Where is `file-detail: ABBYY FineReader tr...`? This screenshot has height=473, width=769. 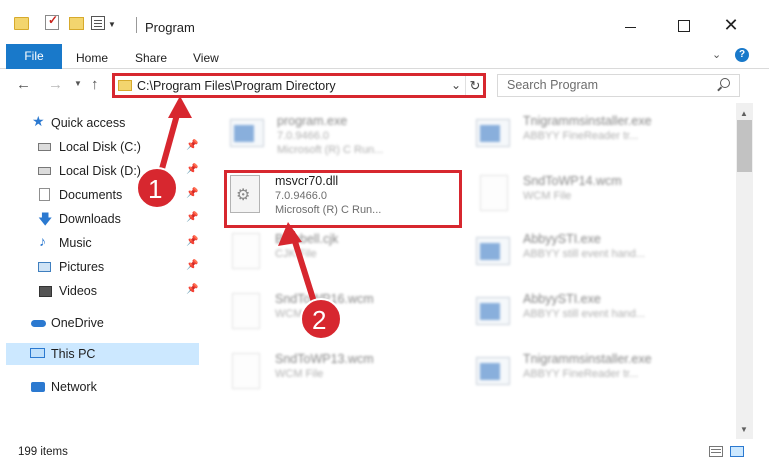
file-detail: ABBYY FineReader tr... is located at coordinates (581, 374).